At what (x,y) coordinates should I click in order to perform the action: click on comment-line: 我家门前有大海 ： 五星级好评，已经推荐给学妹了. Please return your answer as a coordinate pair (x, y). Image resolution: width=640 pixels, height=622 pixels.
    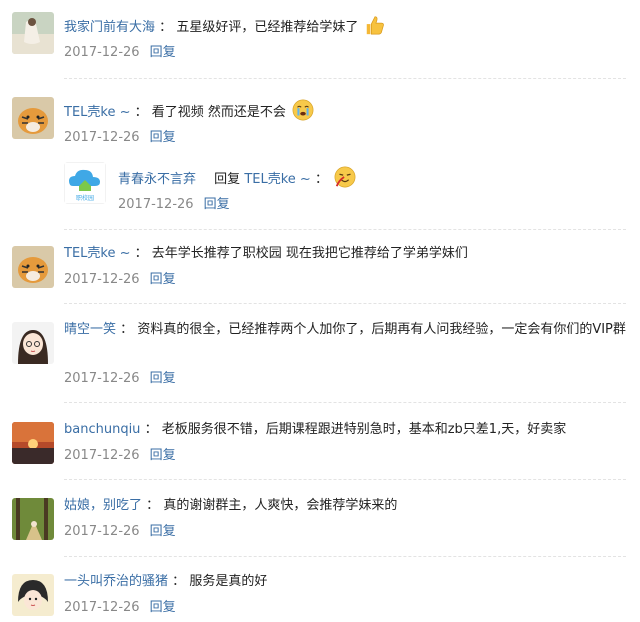
    Looking at the image, I should click on (345, 27).